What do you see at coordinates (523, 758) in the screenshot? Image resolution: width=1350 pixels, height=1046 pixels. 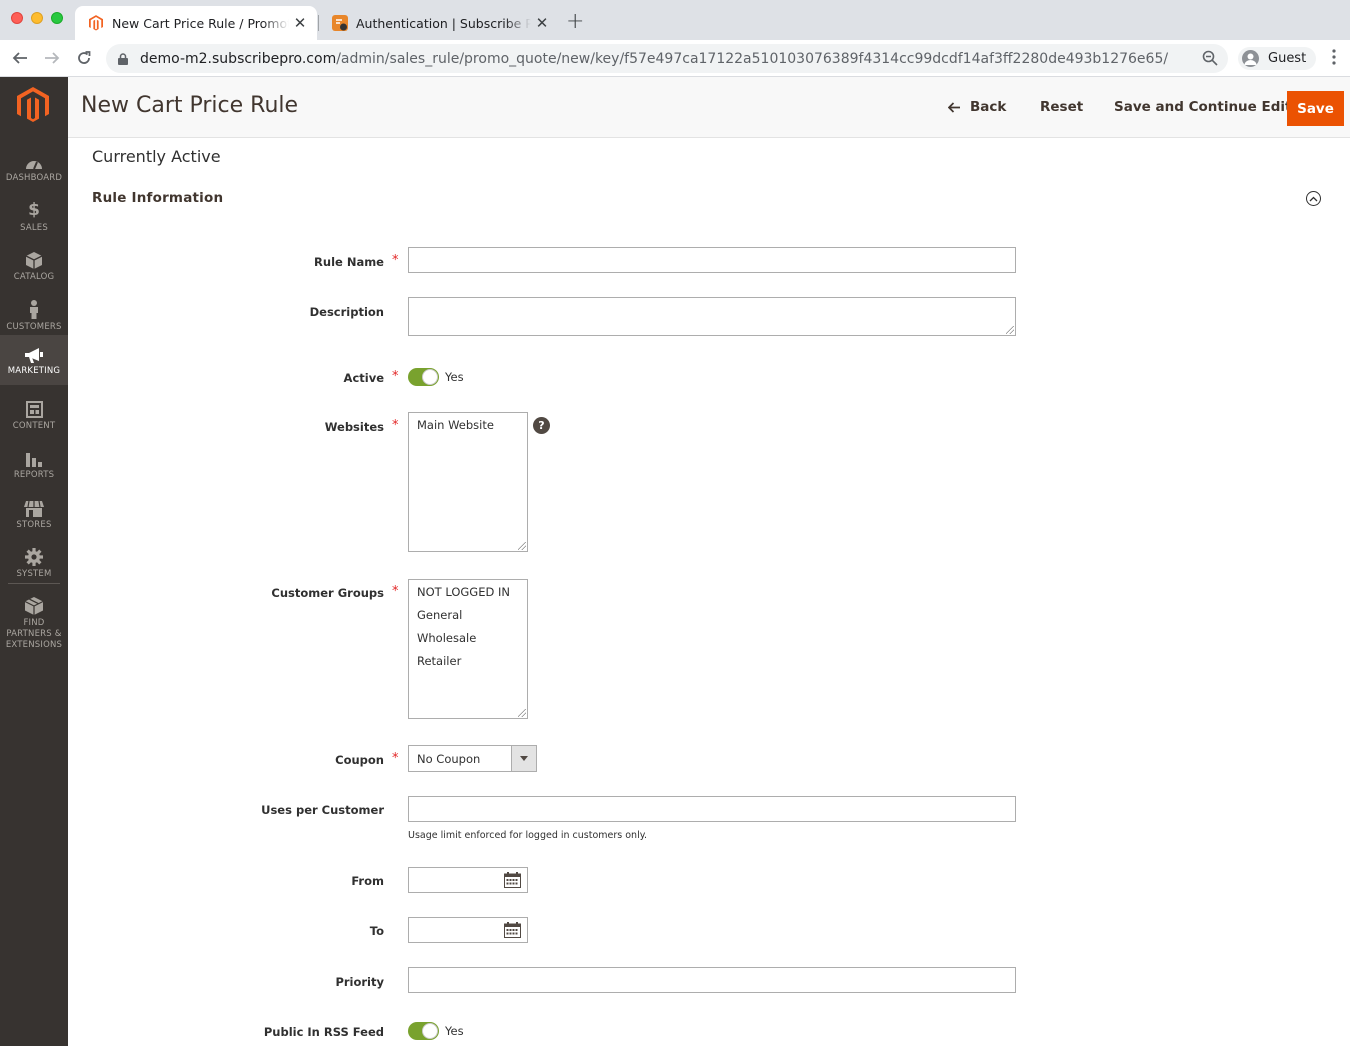 I see `dropdown-arrow-icon` at bounding box center [523, 758].